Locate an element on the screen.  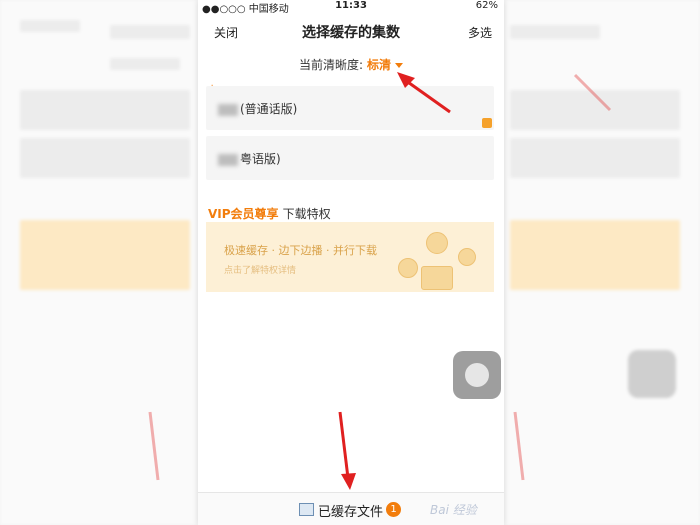
vip-section-title: VIP会员尊享 下载特权 is located at coordinates (269, 213).